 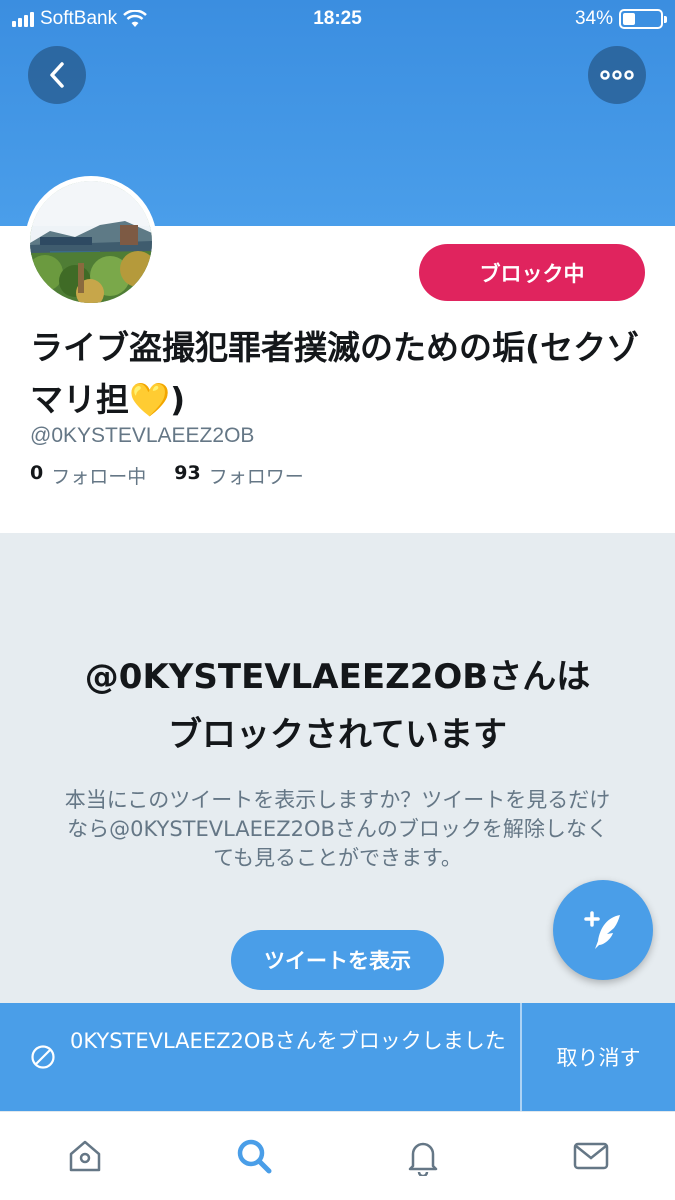 What do you see at coordinates (288, 1041) in the screenshot?
I see `snackbar-message: 0KYSTEVLAEEZ2OBさんをブロックしました` at bounding box center [288, 1041].